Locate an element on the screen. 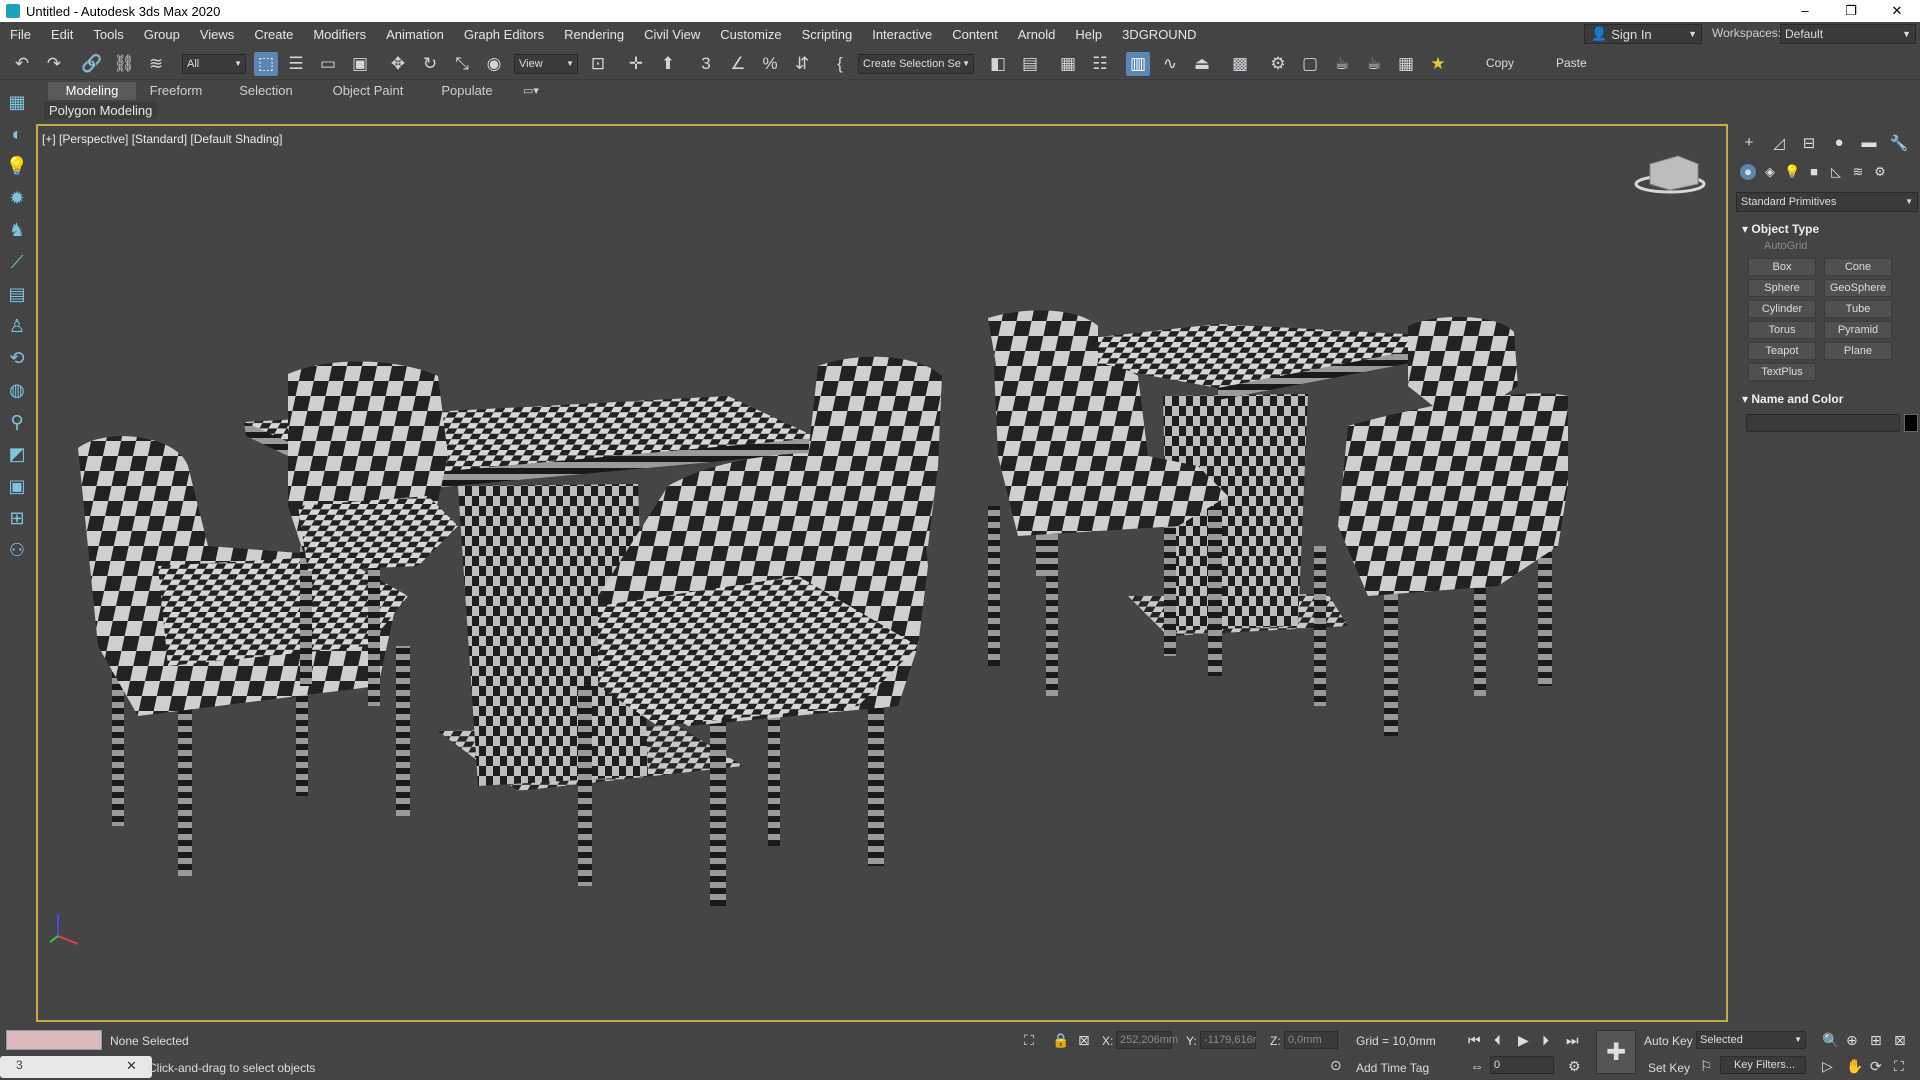 The width and height of the screenshot is (1920, 1080). taskbar-3dsmax-icon: 3 is located at coordinates (19, 1065).